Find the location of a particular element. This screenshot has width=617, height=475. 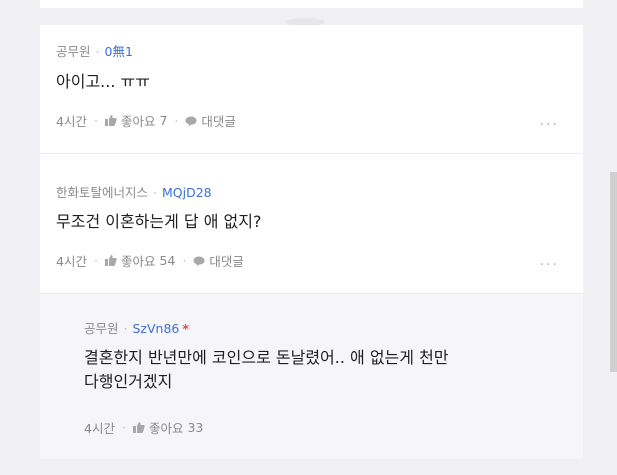

like-count: 54 is located at coordinates (167, 260).